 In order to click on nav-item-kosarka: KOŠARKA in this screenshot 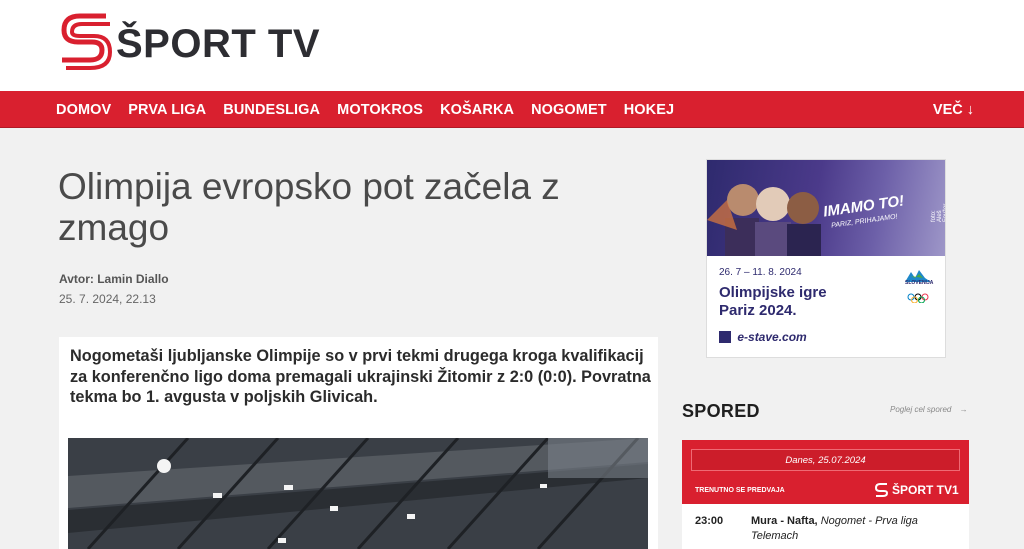, I will do `click(477, 110)`.